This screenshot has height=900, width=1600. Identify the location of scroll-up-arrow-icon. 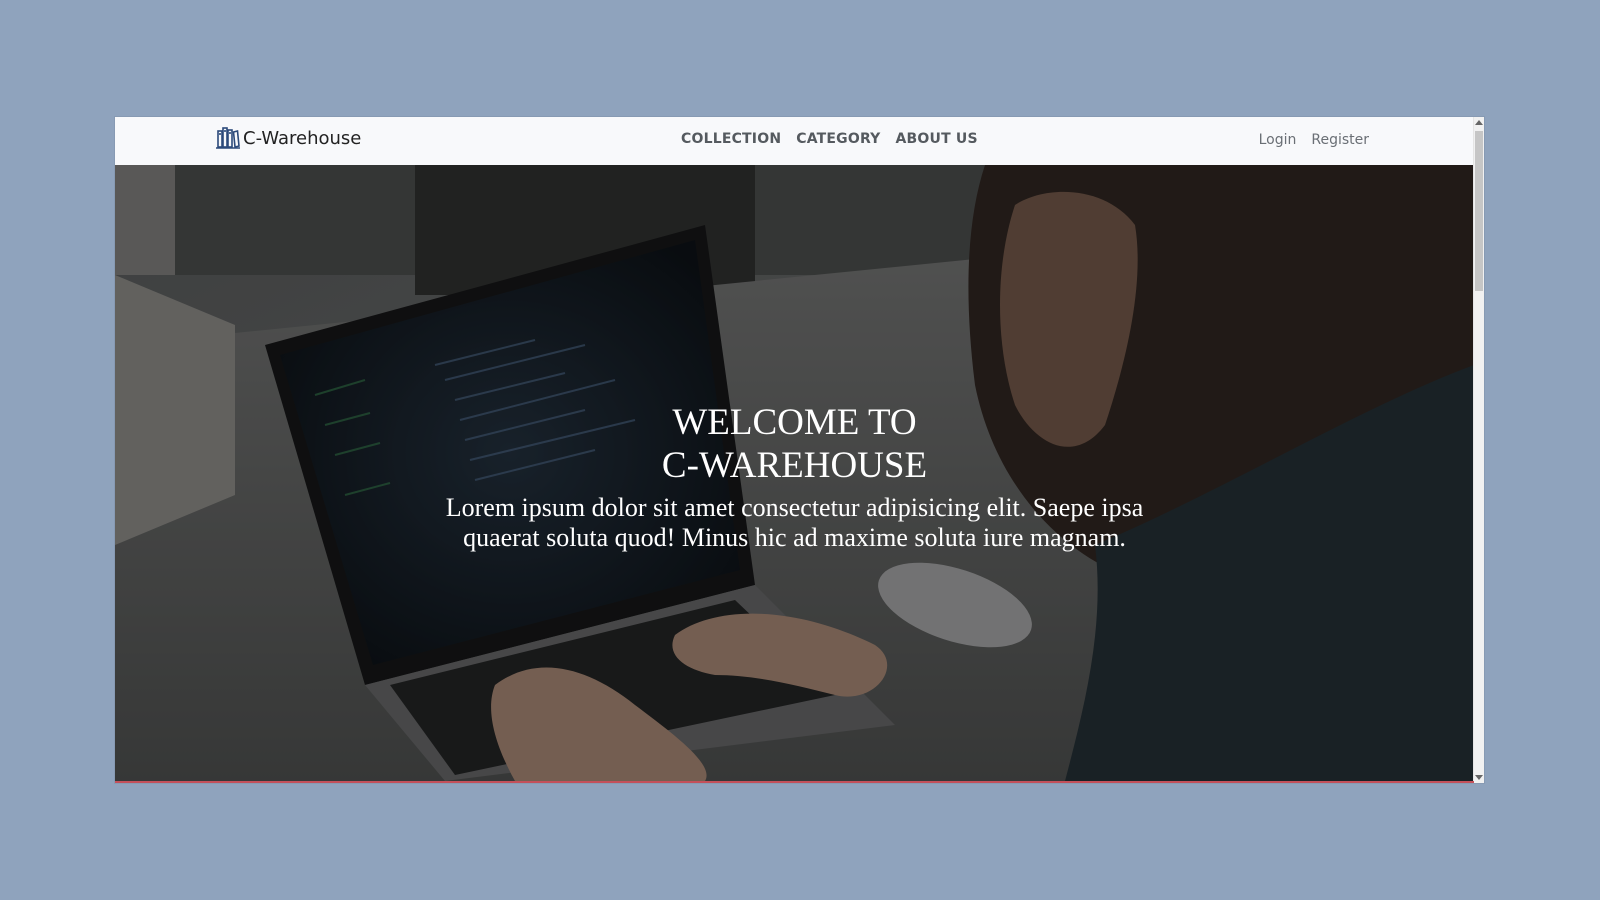
(1479, 122).